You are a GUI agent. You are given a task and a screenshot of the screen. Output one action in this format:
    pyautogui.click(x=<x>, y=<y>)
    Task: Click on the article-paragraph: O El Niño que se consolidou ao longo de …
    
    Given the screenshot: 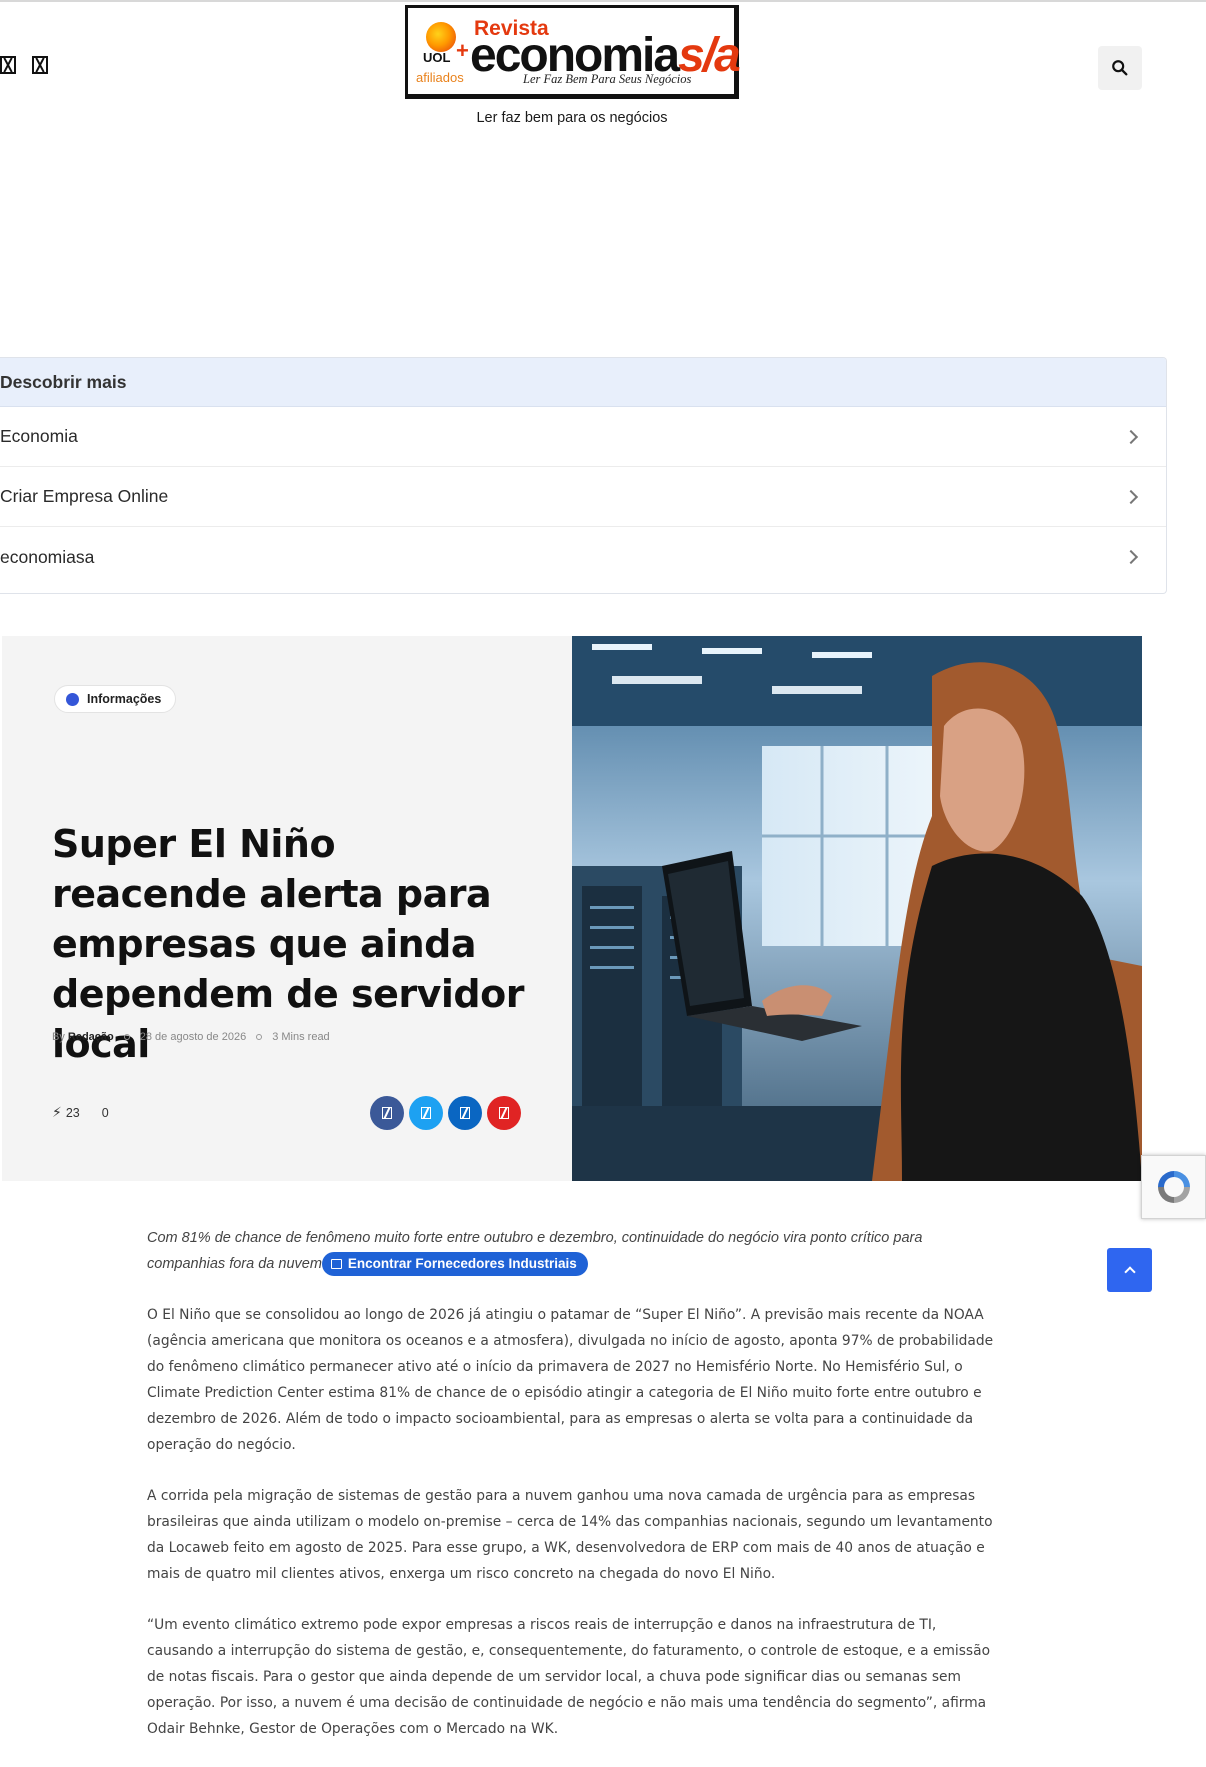 What is the action you would take?
    pyautogui.click(x=570, y=1380)
    